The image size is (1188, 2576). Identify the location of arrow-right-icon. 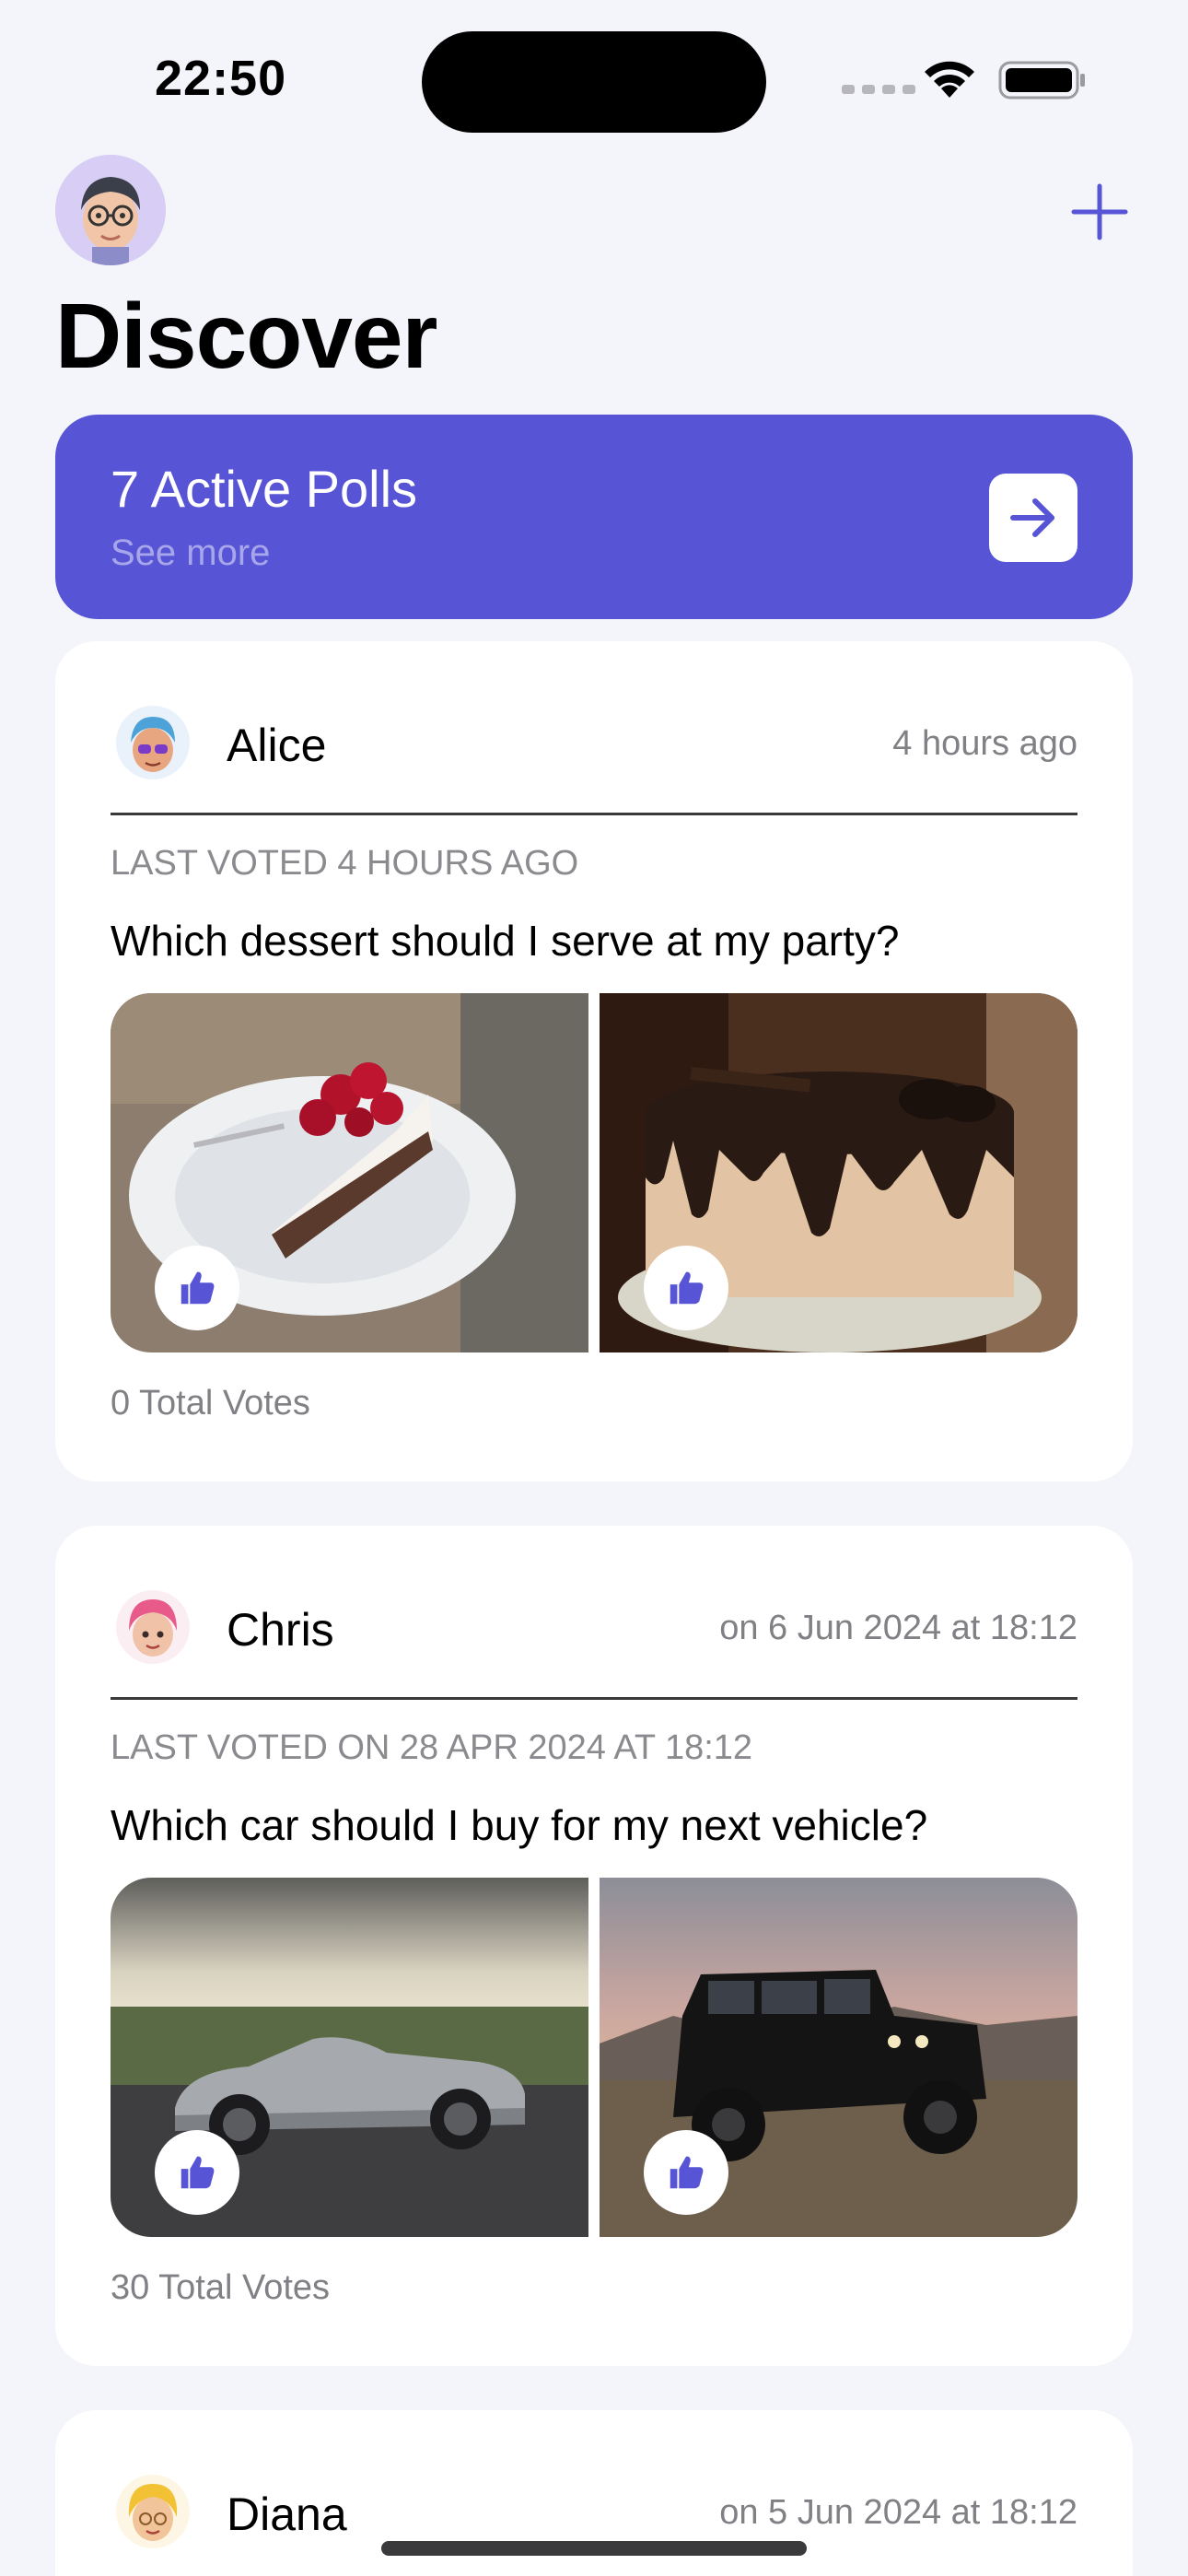
(1032, 517).